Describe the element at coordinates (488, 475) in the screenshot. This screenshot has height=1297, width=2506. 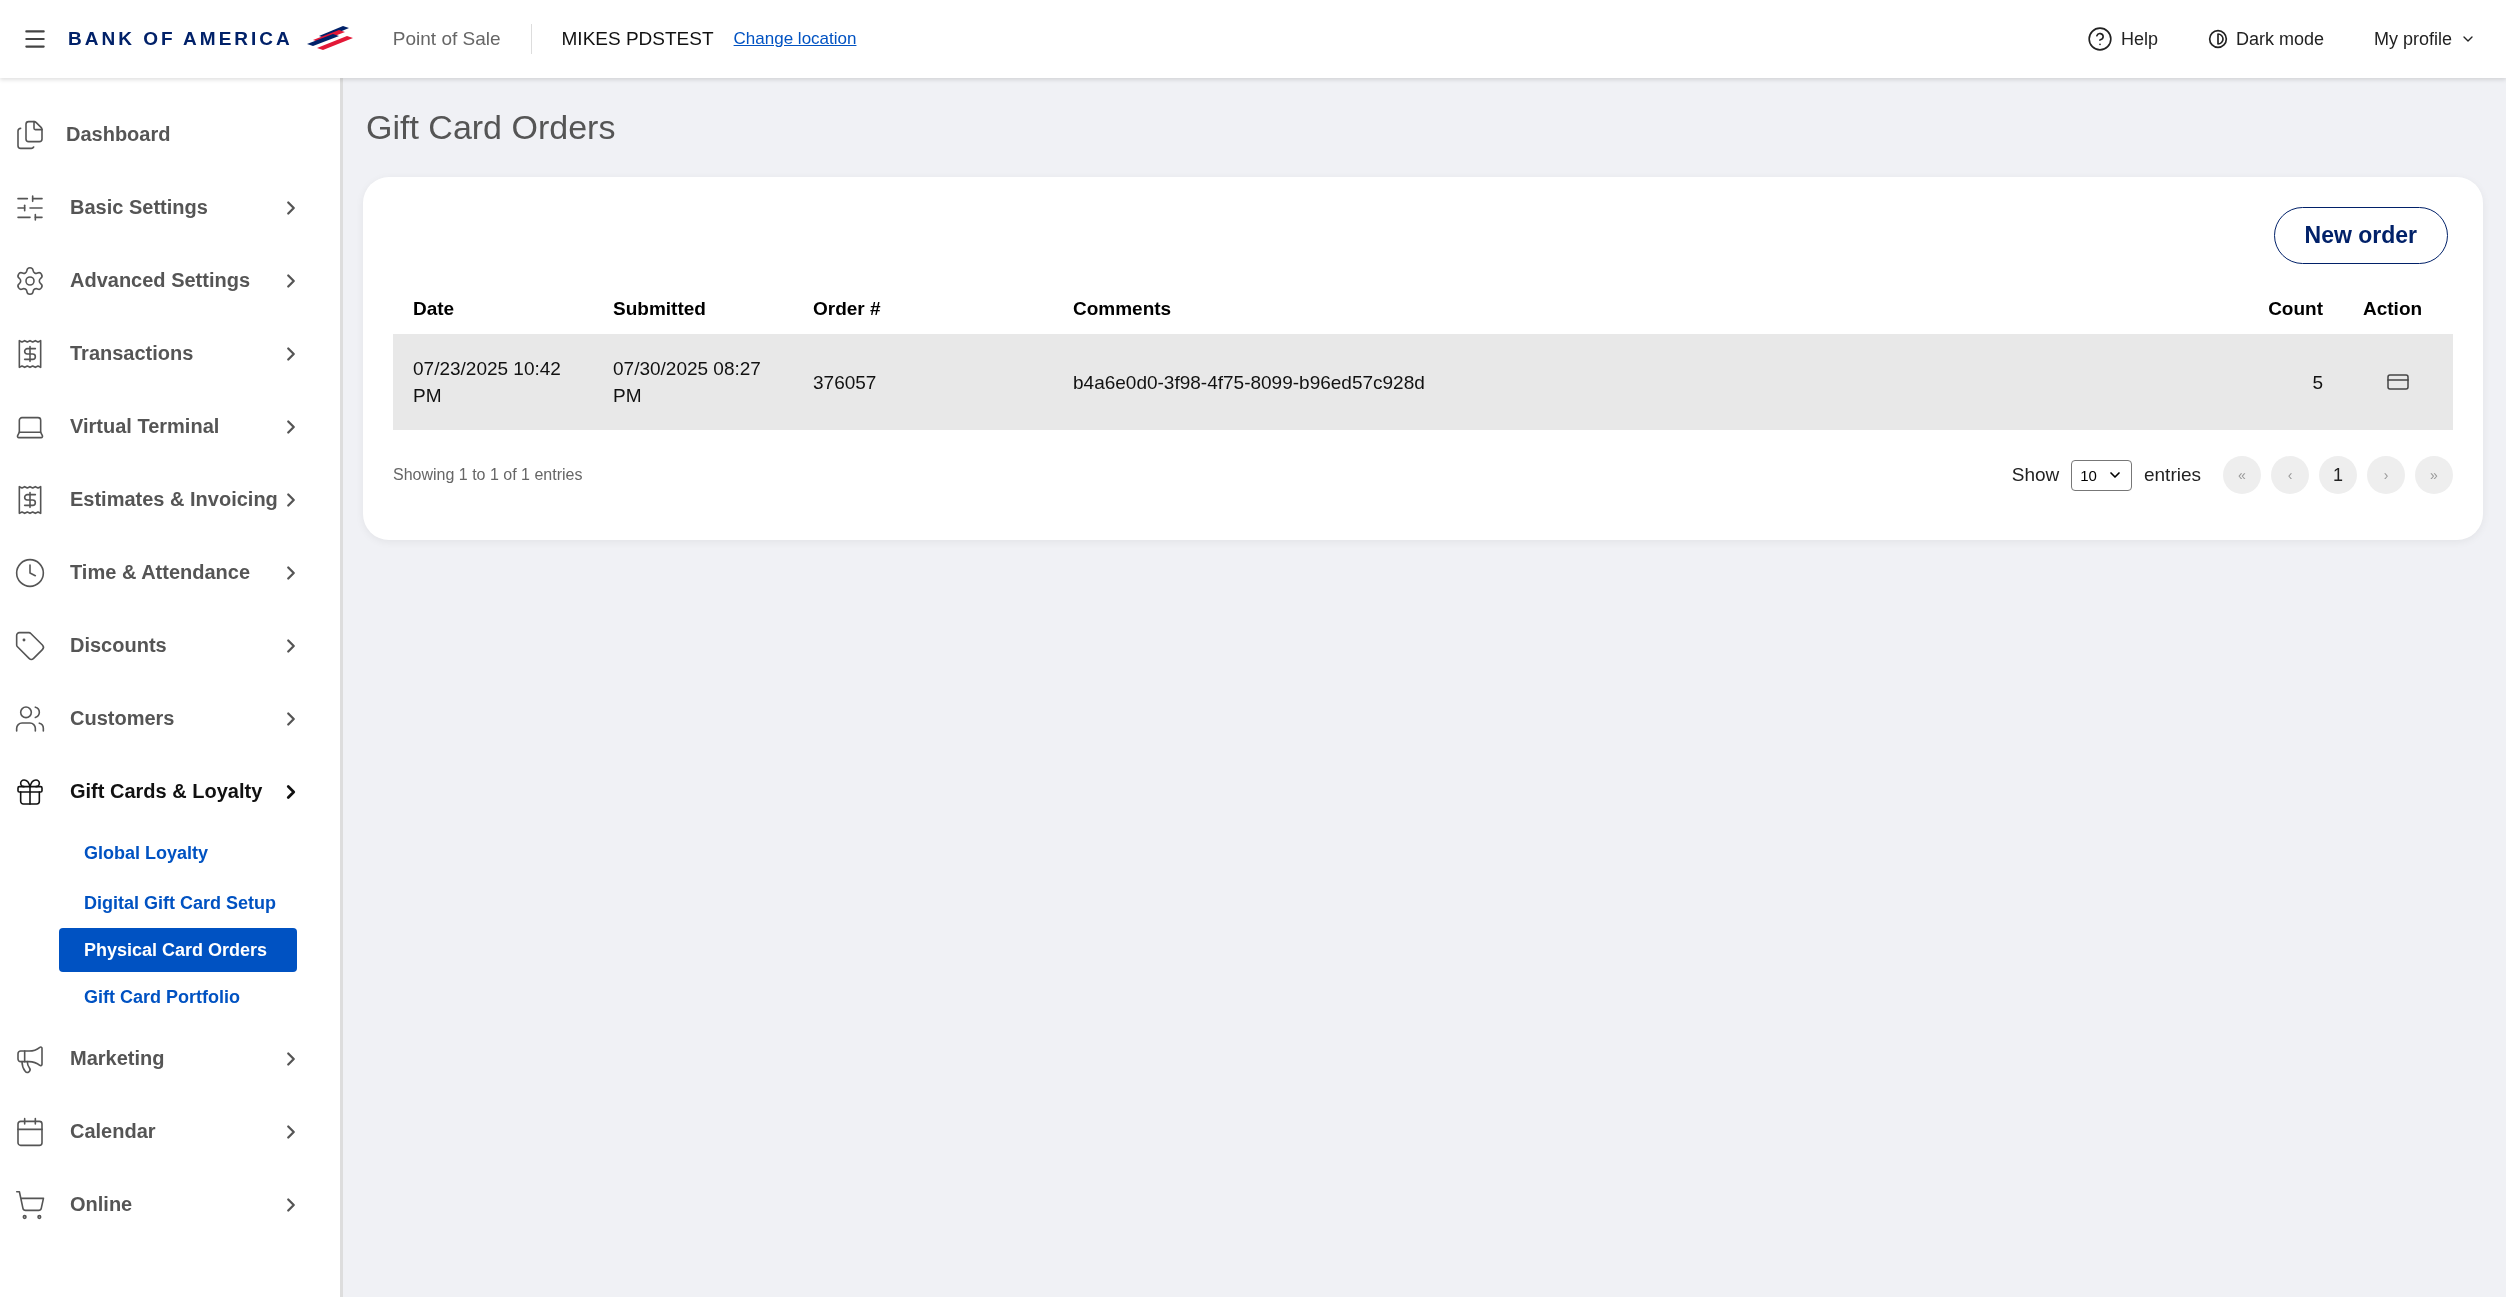
I see `entries-info: Showing 1 to 1 of 1 entries` at that location.